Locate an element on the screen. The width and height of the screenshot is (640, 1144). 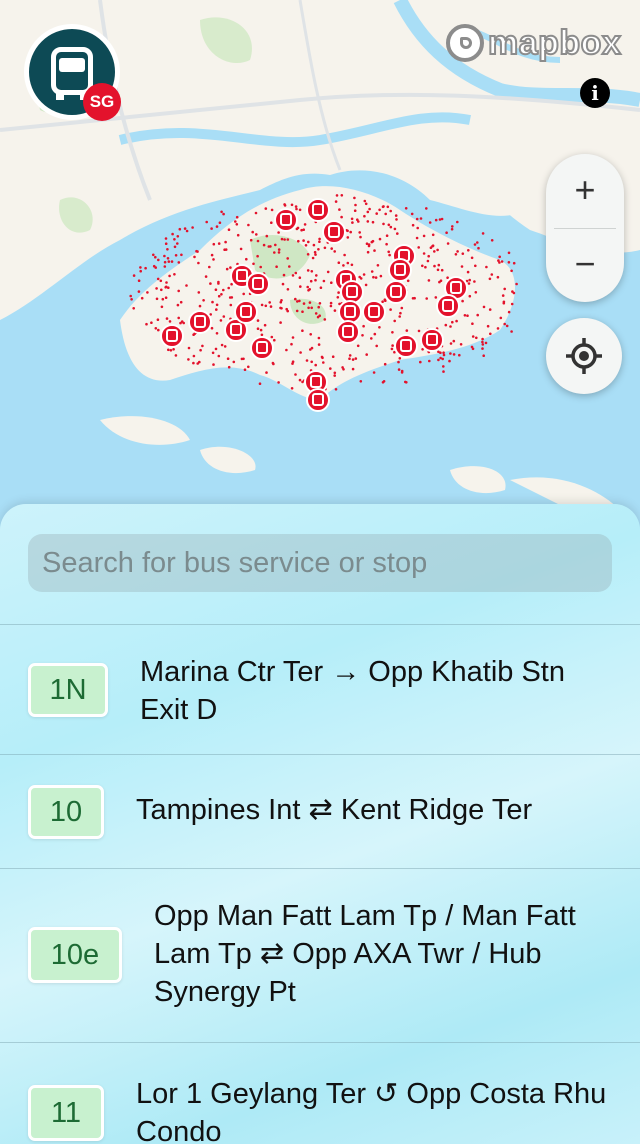
zoom-in-button: + is located at coordinates (585, 191).